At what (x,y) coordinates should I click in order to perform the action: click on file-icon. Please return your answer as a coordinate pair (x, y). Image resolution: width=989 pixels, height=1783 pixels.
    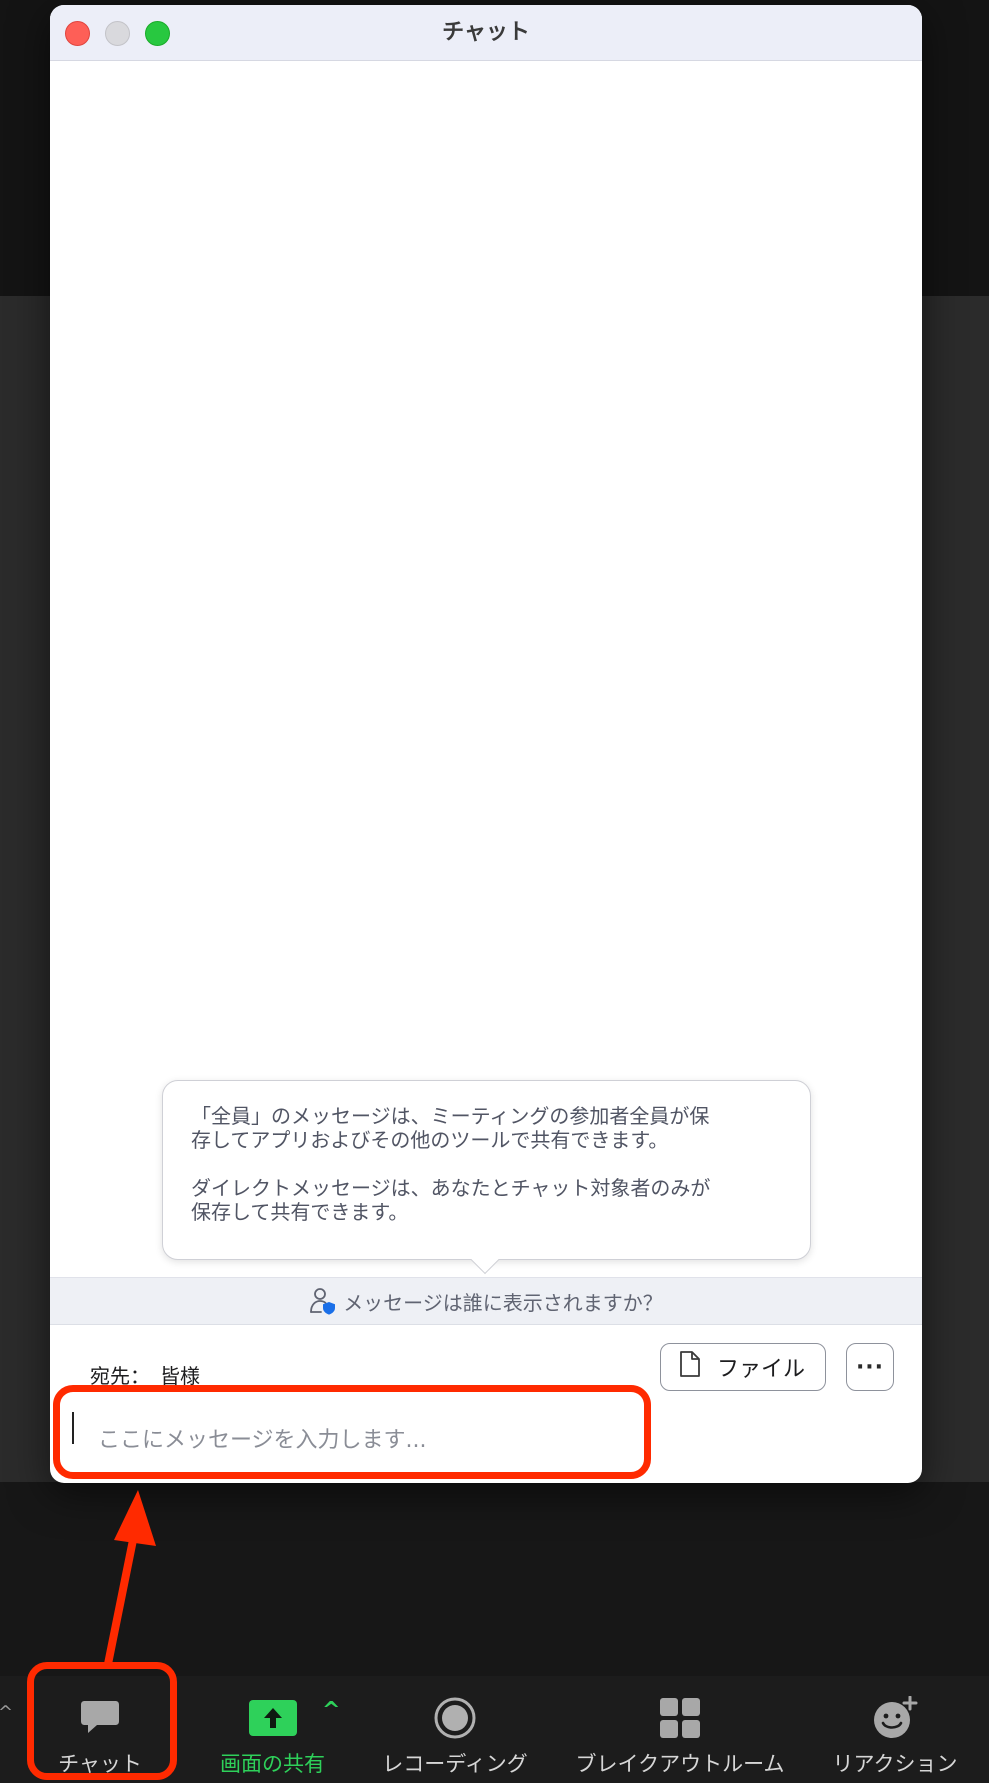
    Looking at the image, I should click on (690, 1367).